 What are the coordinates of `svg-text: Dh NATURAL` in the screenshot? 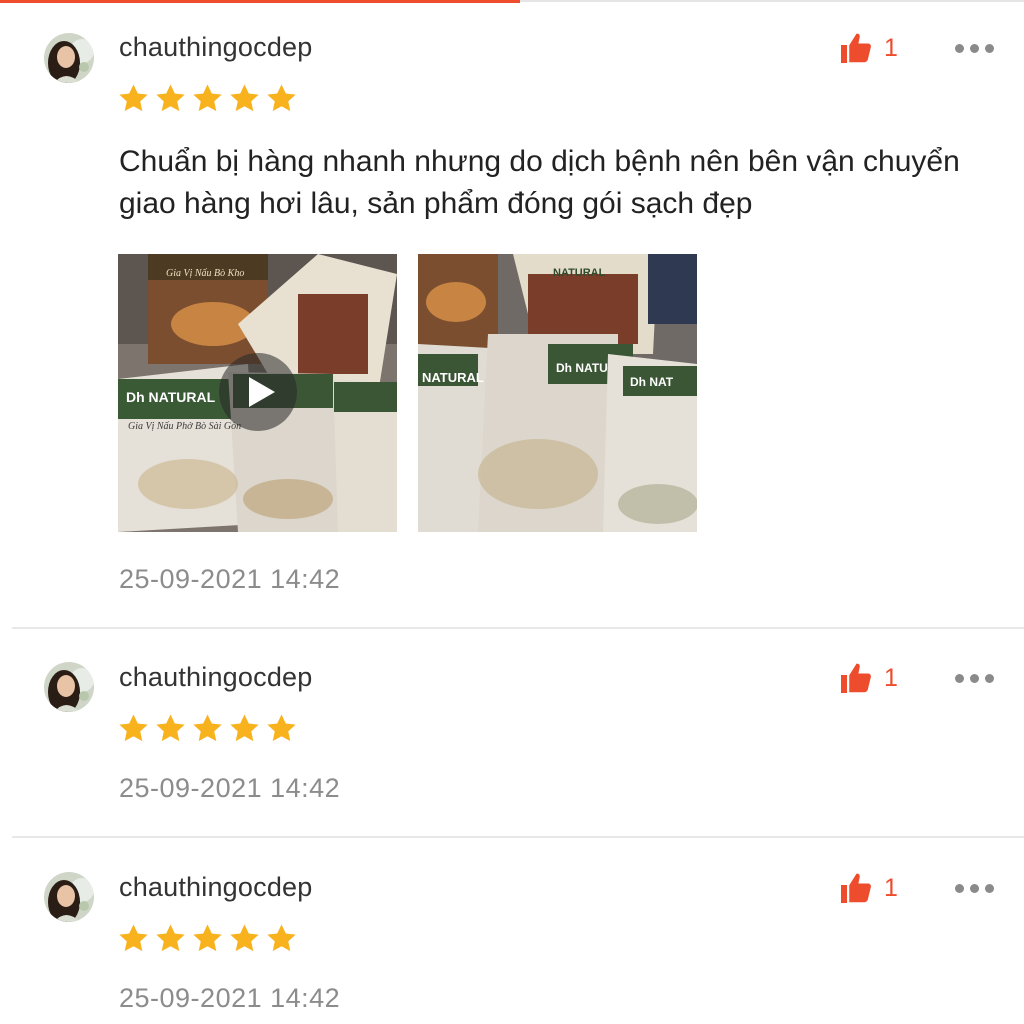 It's located at (171, 397).